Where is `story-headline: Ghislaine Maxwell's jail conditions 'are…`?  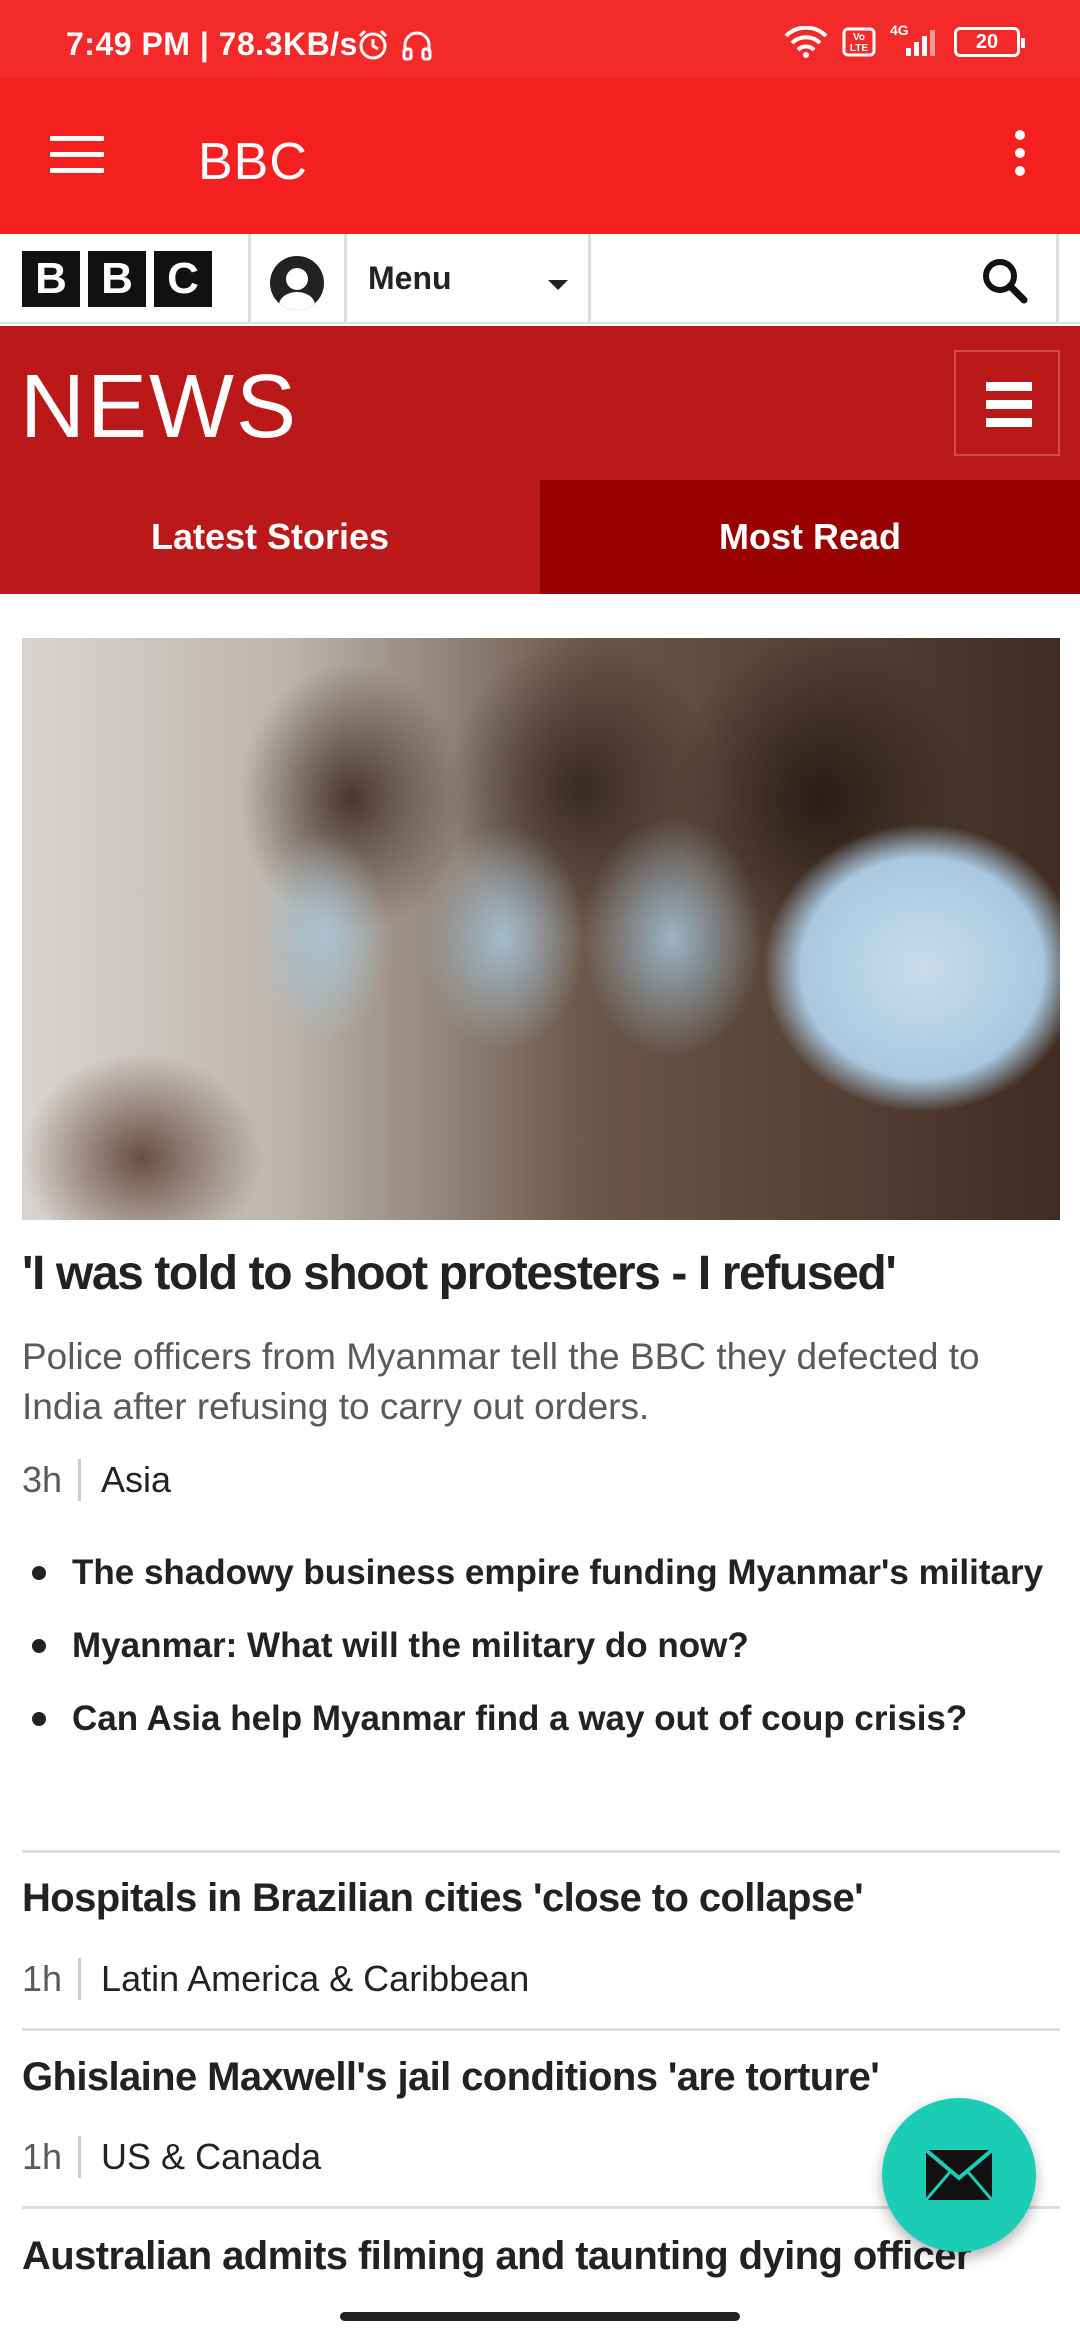 story-headline: Ghislaine Maxwell's jail conditions 'are… is located at coordinates (541, 2077).